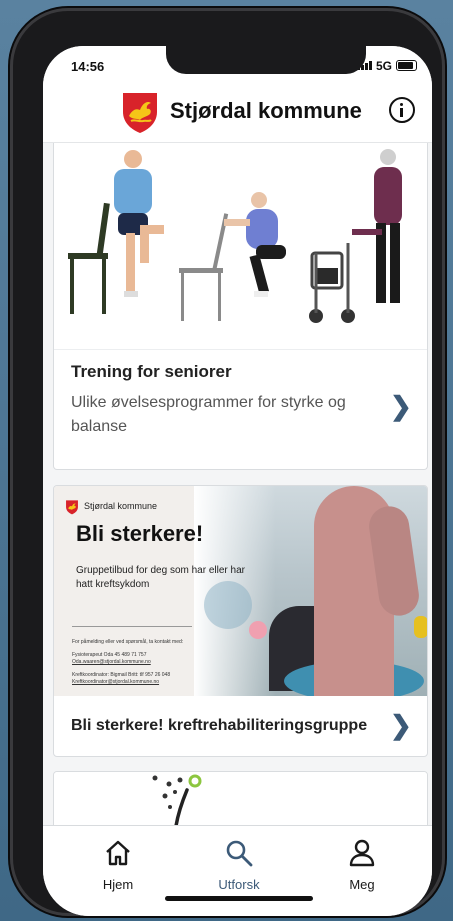 The width and height of the screenshot is (453, 921). I want to click on tab-meg: Meg, so click(362, 865).